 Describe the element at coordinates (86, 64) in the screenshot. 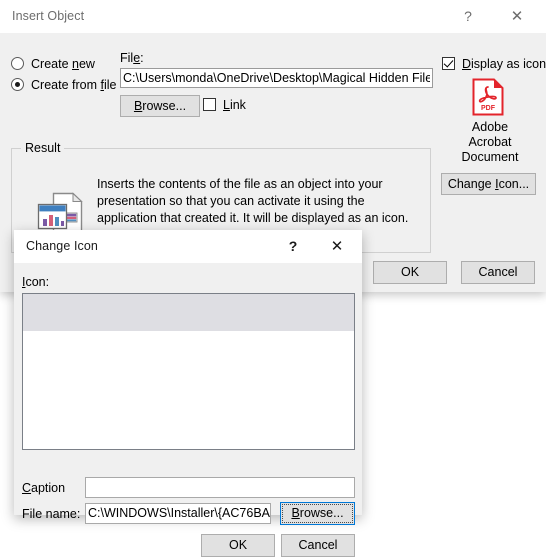

I see `radio-create-new-label-post: ew` at that location.